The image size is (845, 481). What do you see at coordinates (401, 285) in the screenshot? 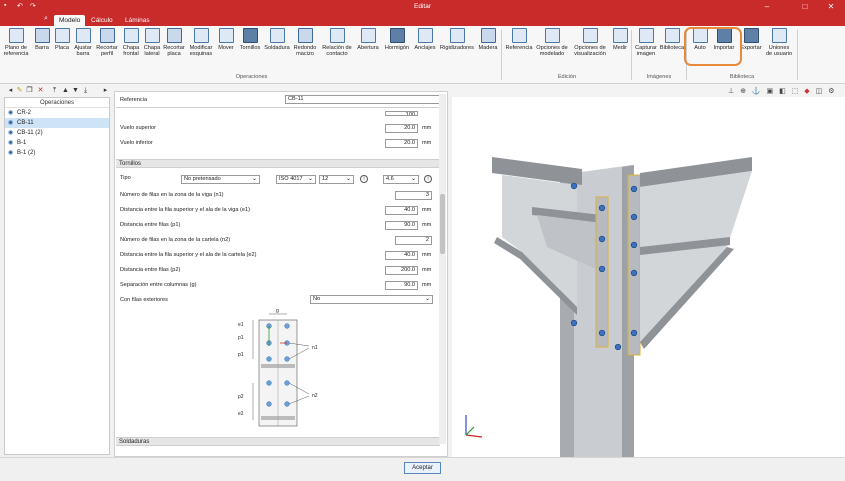
I see `g-input: 90.0` at bounding box center [401, 285].